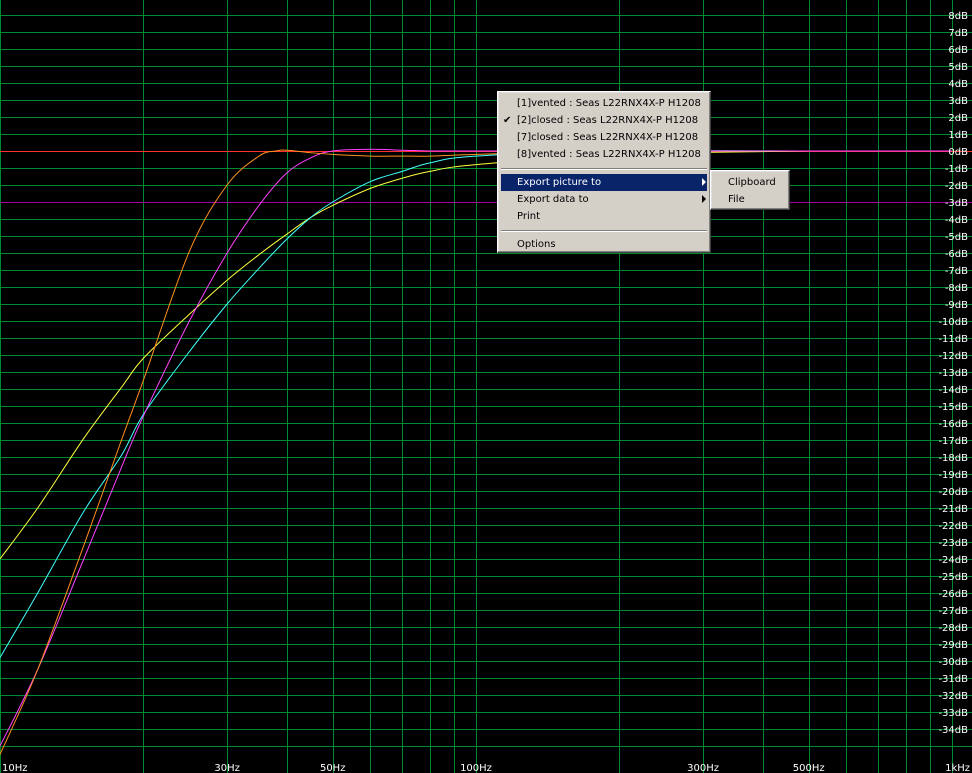 The image size is (972, 773). What do you see at coordinates (703, 768) in the screenshot?
I see `x-tick-label: 300Hz` at bounding box center [703, 768].